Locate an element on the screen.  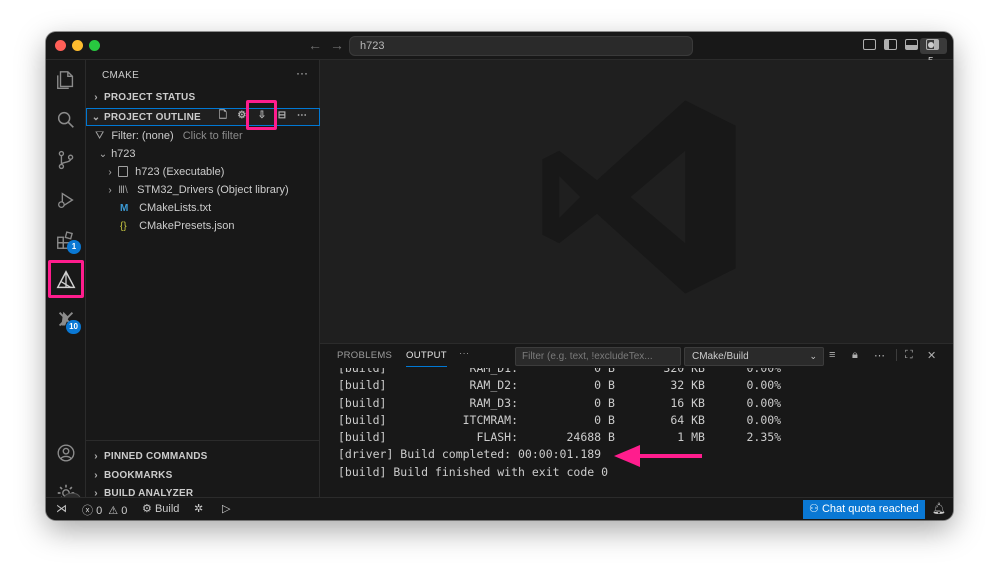
toggle-secondary-sidebar-icon is located at coordinates (932, 44).